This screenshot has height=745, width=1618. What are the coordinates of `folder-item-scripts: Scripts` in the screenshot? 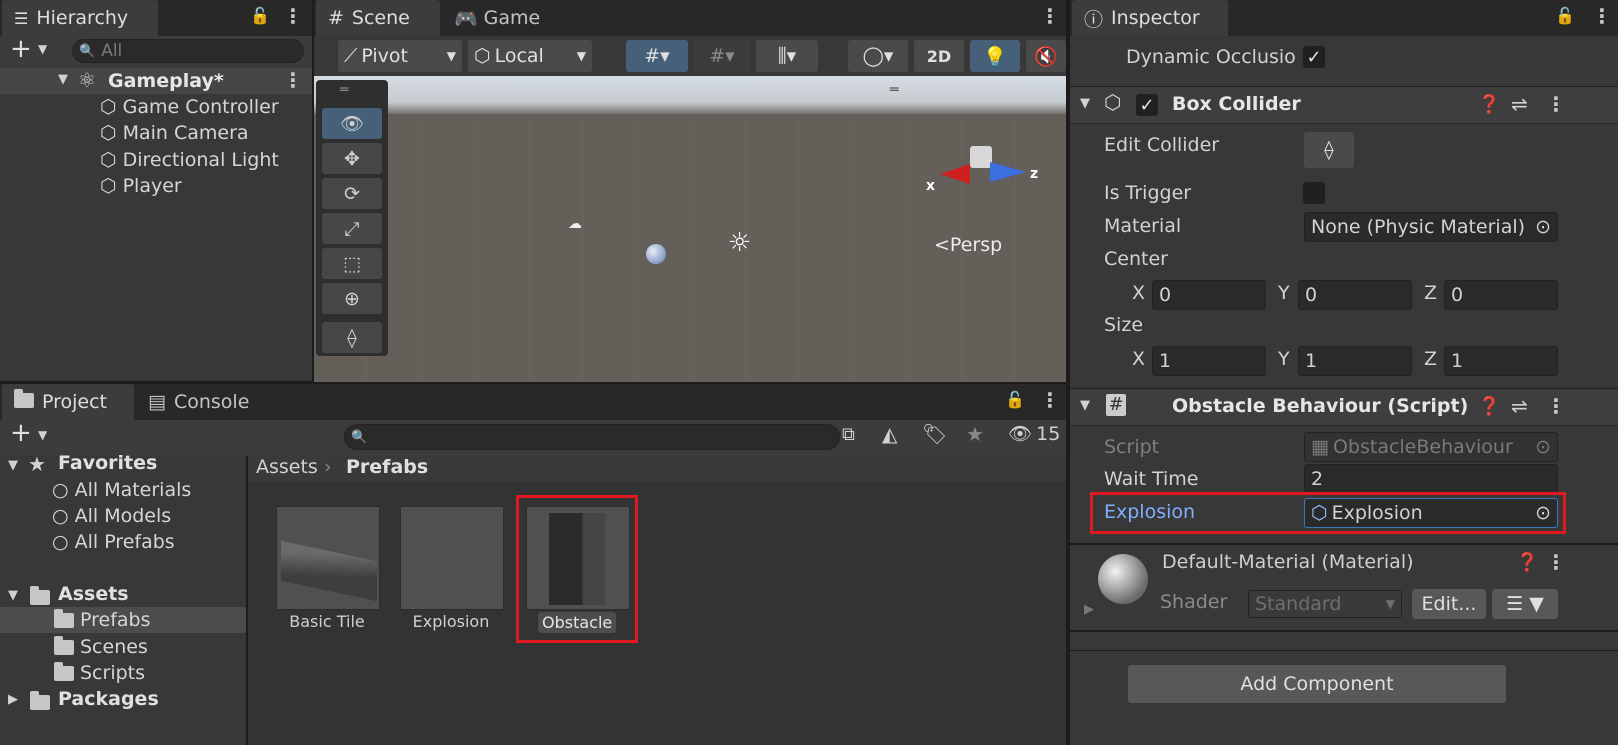 It's located at (99, 672).